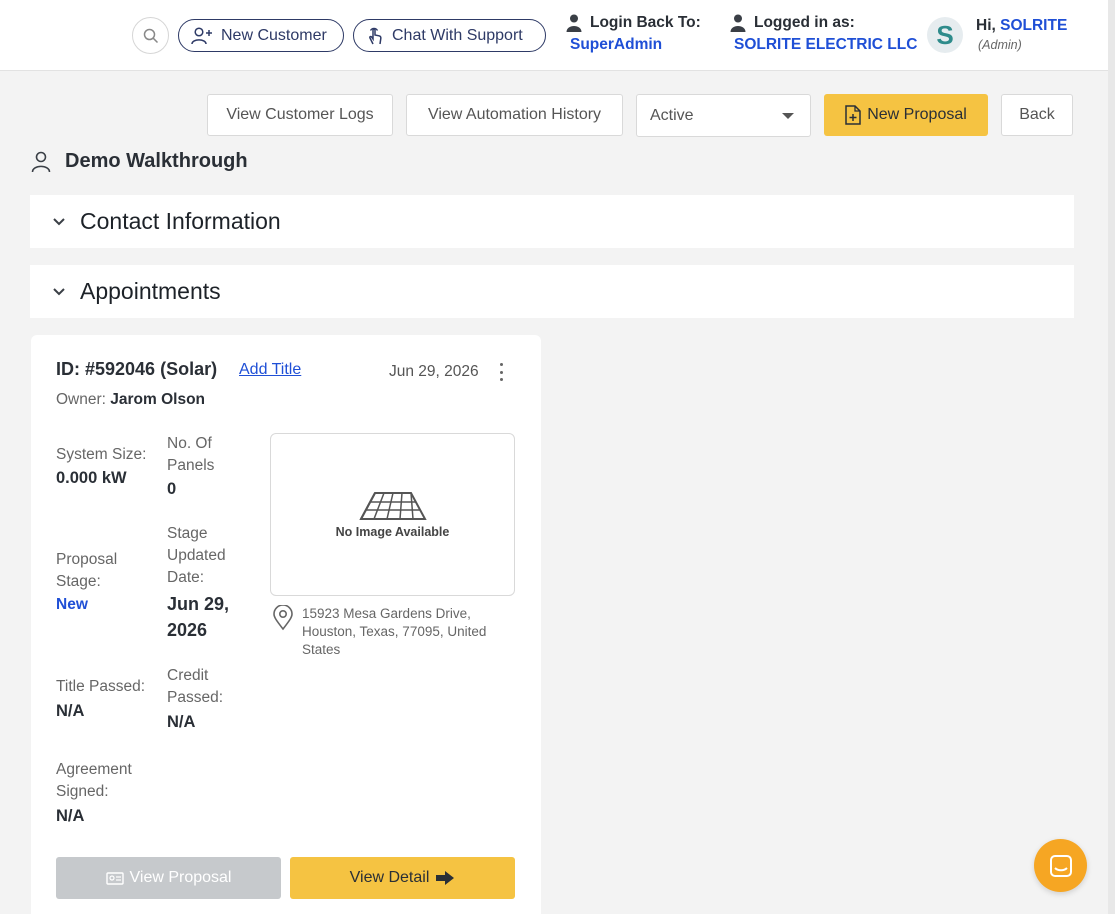  What do you see at coordinates (826, 44) in the screenshot?
I see `logged-in-company: SOLRITE ELECTRIC LLC` at bounding box center [826, 44].